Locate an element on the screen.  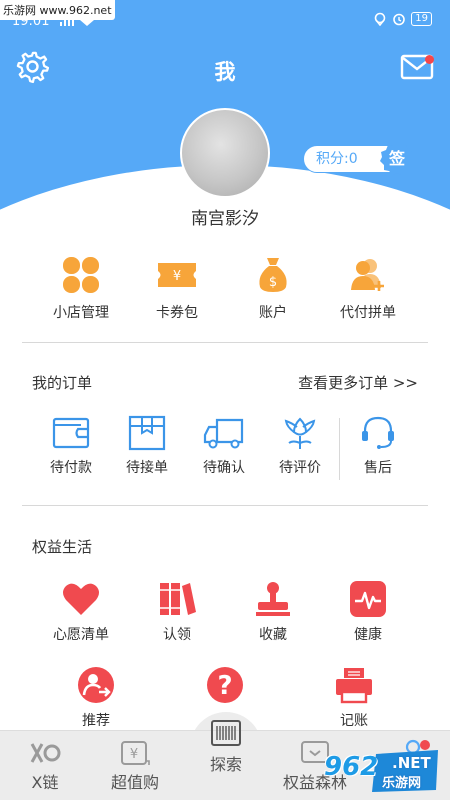
status-icons: 19 is located at coordinates (402, 19).